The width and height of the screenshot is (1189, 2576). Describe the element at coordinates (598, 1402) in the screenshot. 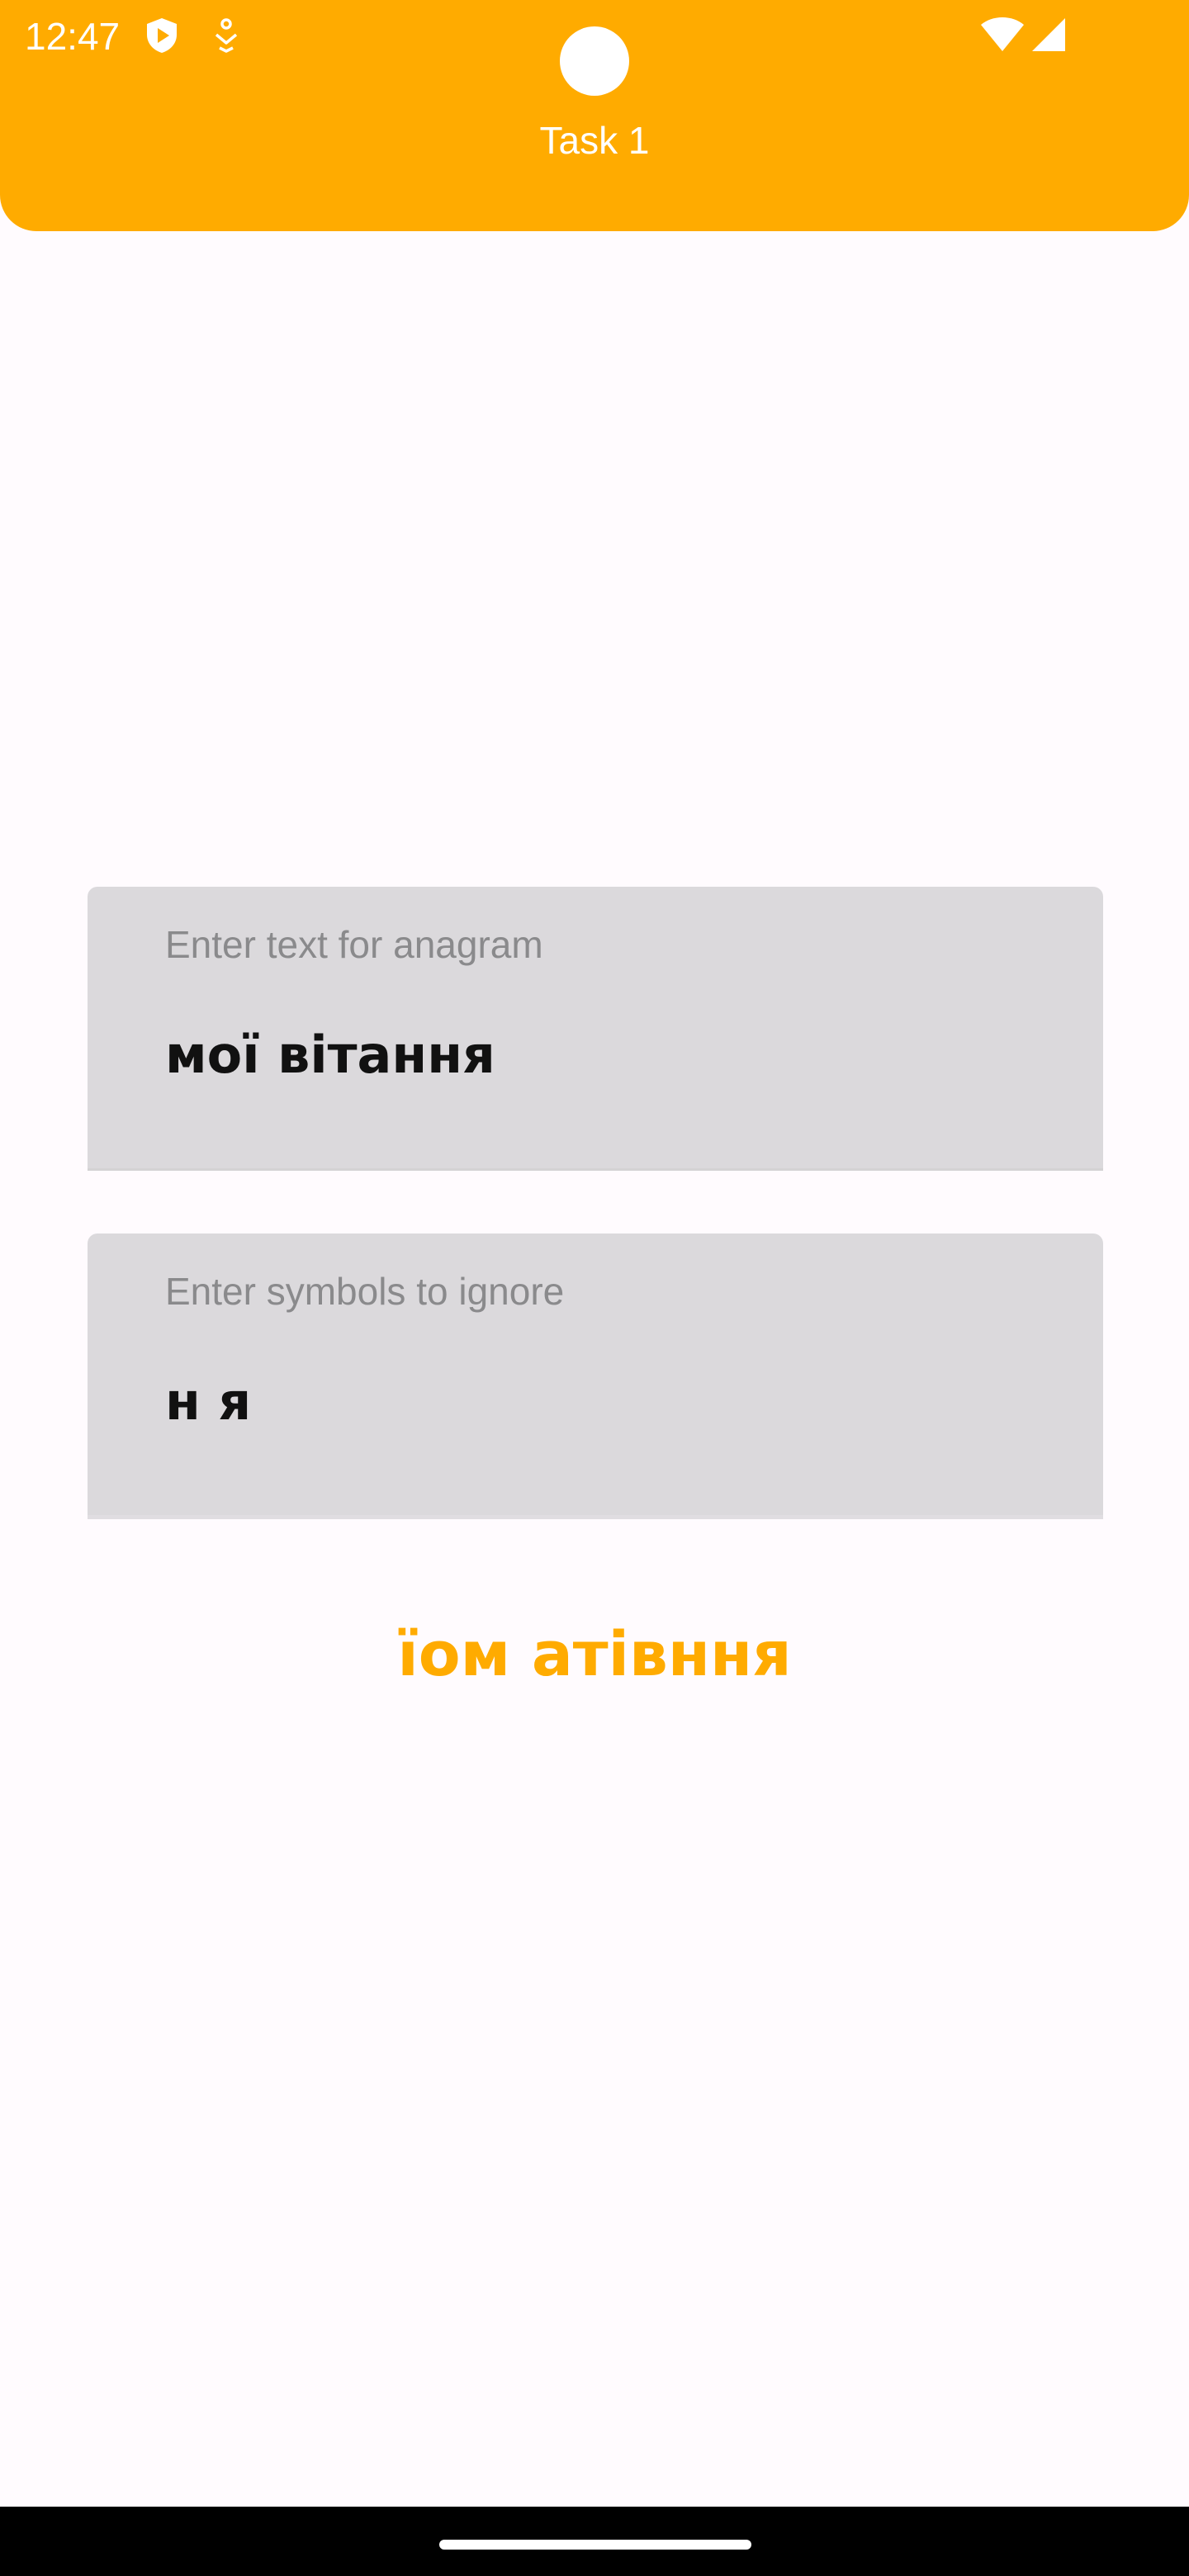

I see `ignore-symbols-input: н я` at that location.